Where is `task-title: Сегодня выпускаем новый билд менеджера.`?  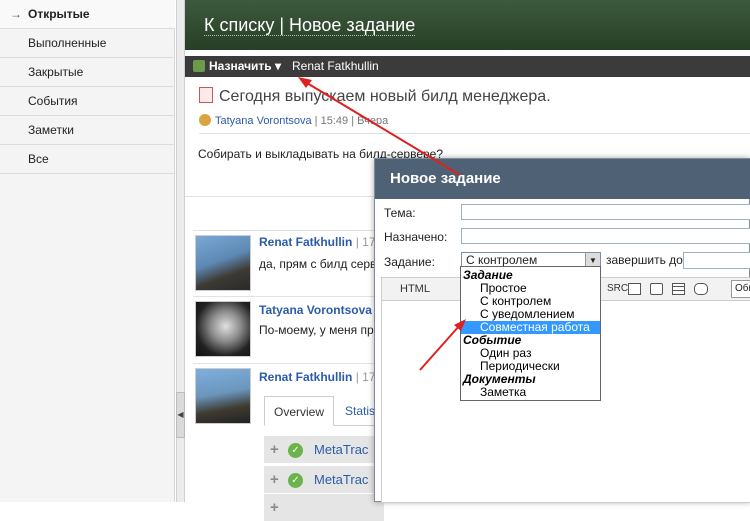 task-title: Сегодня выпускаем новый билд менеджера. is located at coordinates (375, 96).